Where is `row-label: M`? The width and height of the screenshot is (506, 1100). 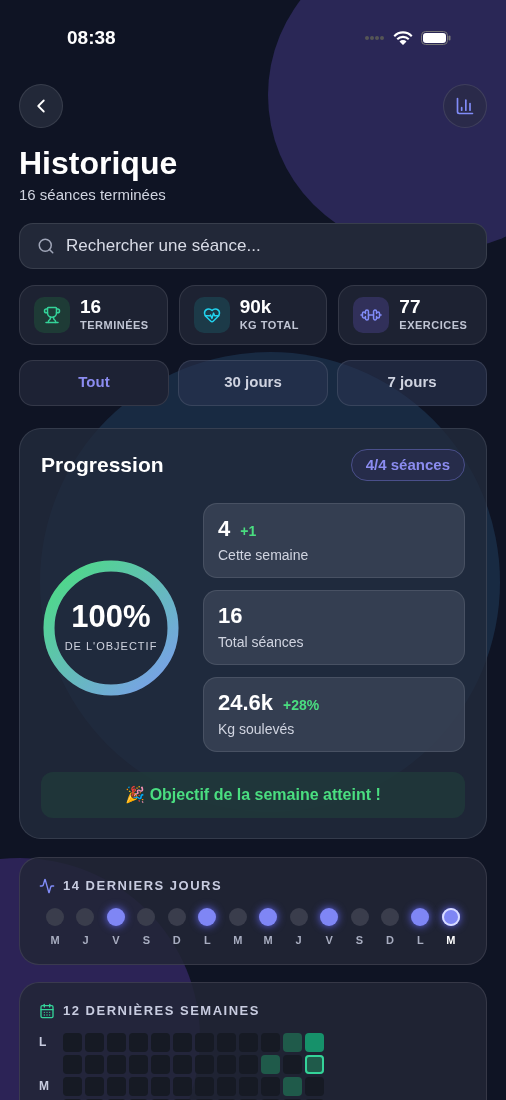
row-label: M is located at coordinates (44, 1086).